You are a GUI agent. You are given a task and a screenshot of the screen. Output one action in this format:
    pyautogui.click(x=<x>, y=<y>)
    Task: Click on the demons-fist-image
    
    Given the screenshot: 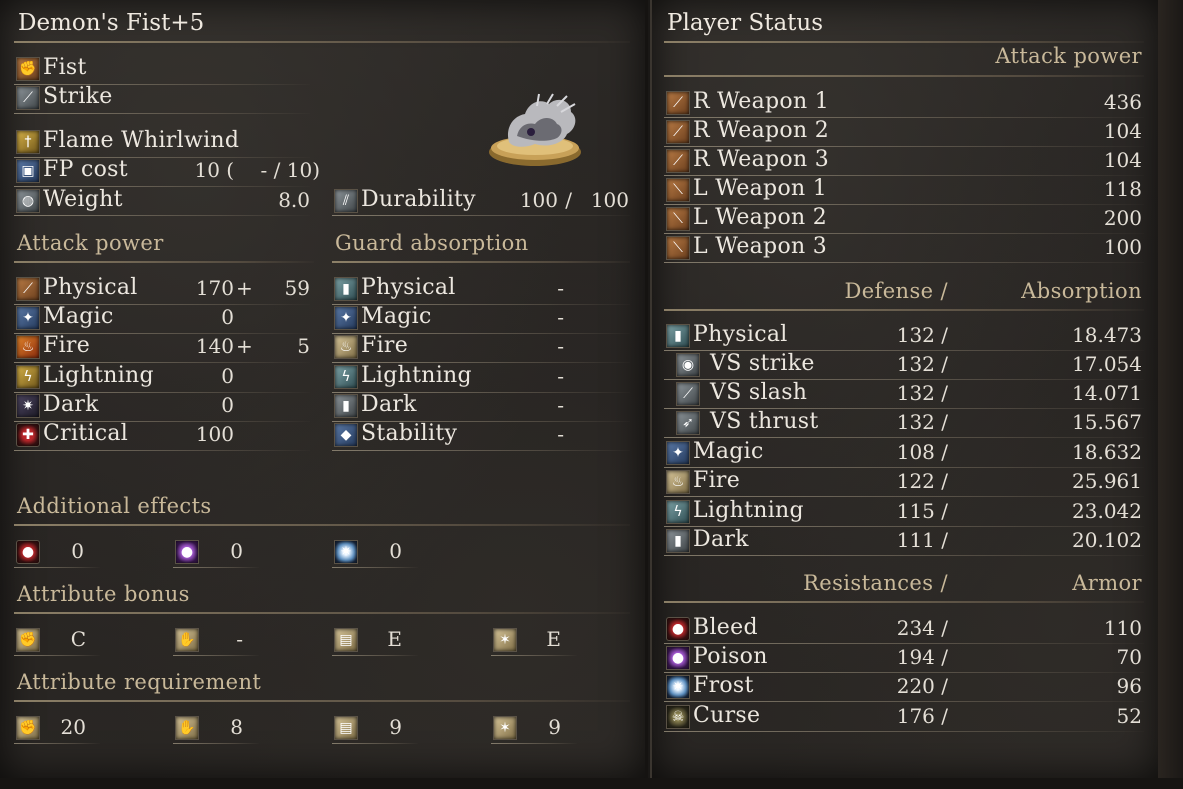 What is the action you would take?
    pyautogui.click(x=535, y=129)
    